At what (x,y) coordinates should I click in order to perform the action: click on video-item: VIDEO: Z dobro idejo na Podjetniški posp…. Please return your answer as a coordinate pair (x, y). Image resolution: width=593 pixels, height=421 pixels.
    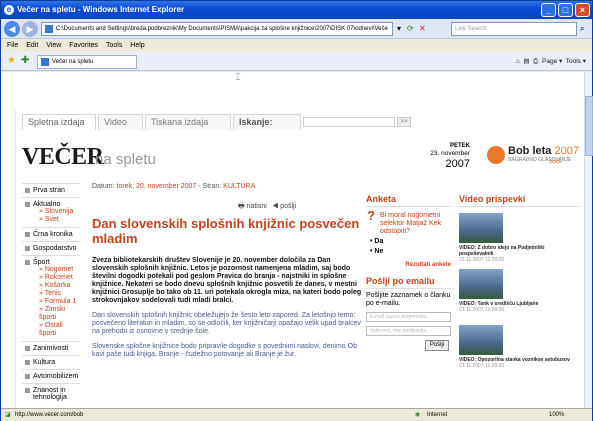
    Looking at the image, I should click on (519, 238).